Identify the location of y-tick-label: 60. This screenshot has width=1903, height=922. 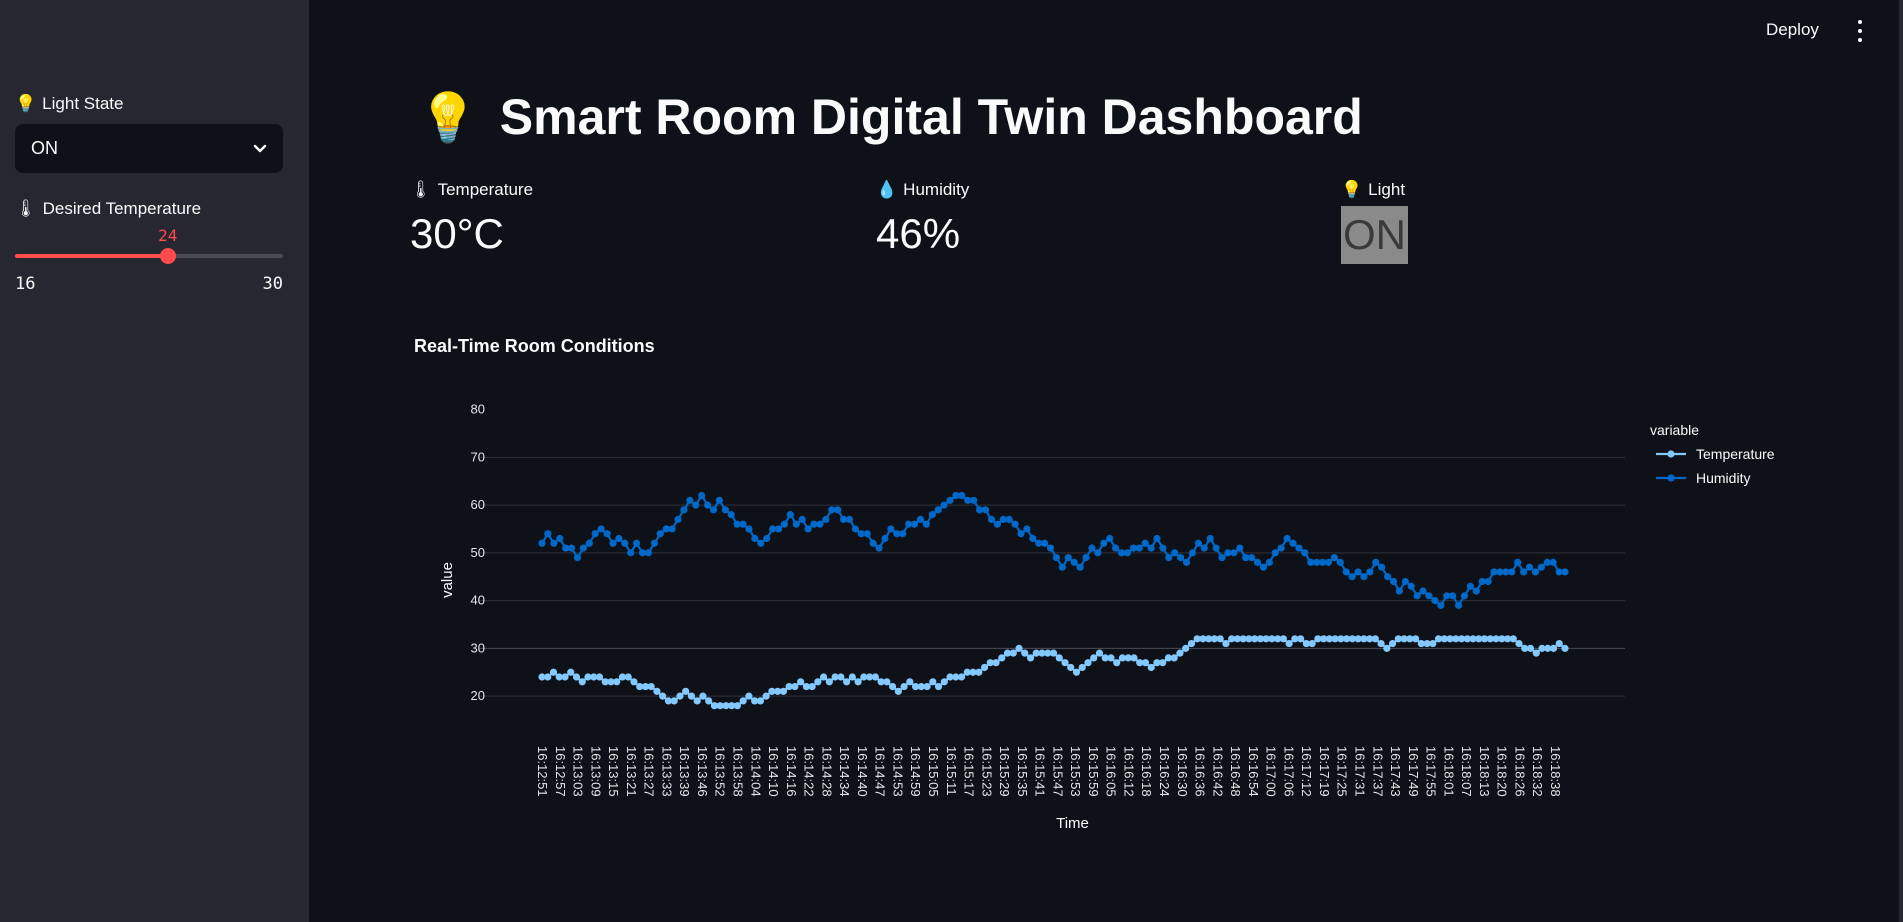
(478, 504).